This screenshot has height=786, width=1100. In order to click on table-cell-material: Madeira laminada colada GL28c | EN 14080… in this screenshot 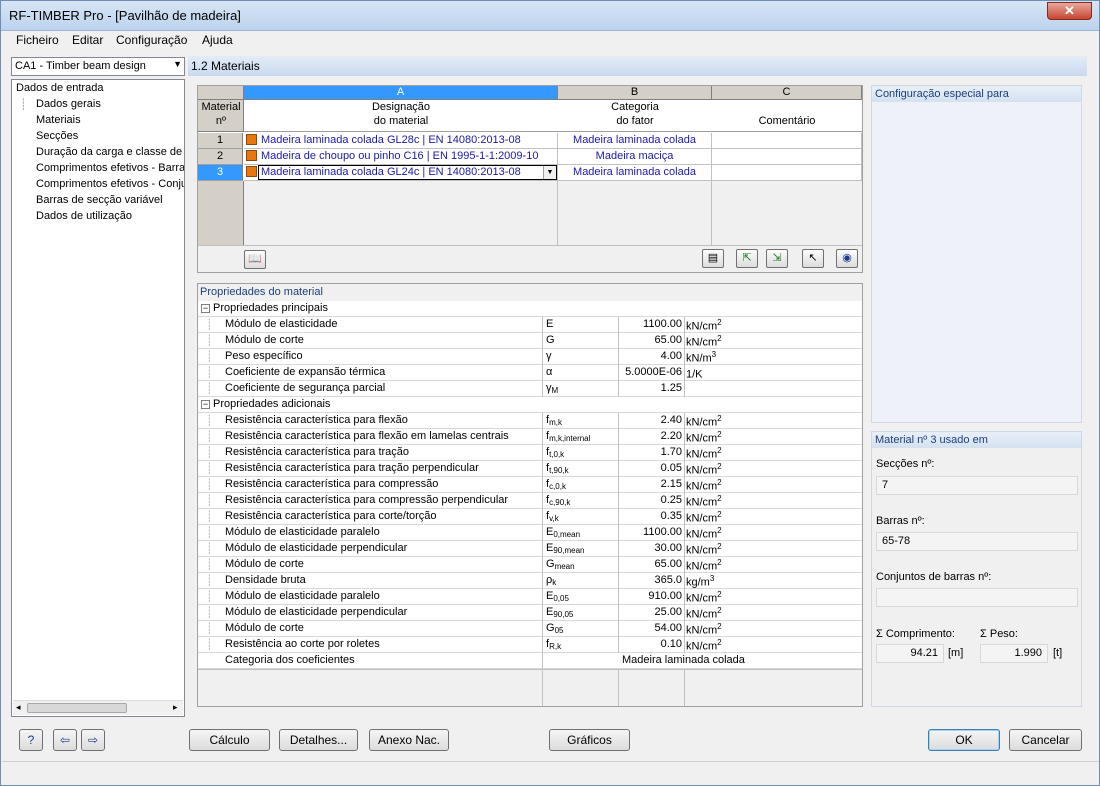, I will do `click(401, 141)`.